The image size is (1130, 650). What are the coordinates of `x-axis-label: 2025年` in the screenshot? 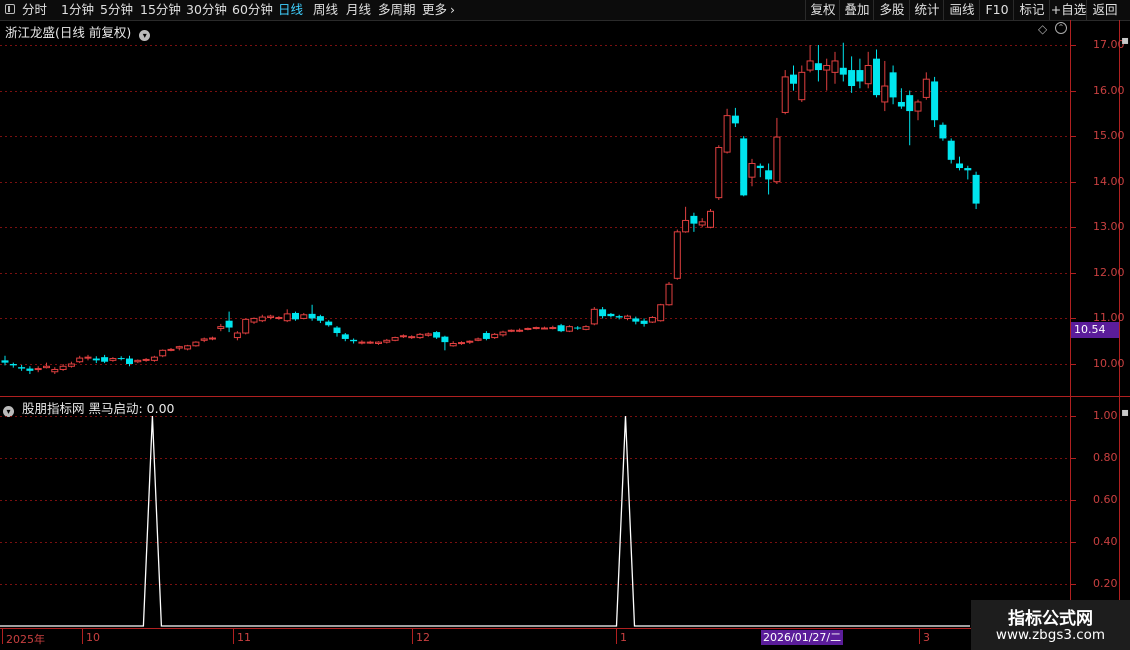 It's located at (25, 639).